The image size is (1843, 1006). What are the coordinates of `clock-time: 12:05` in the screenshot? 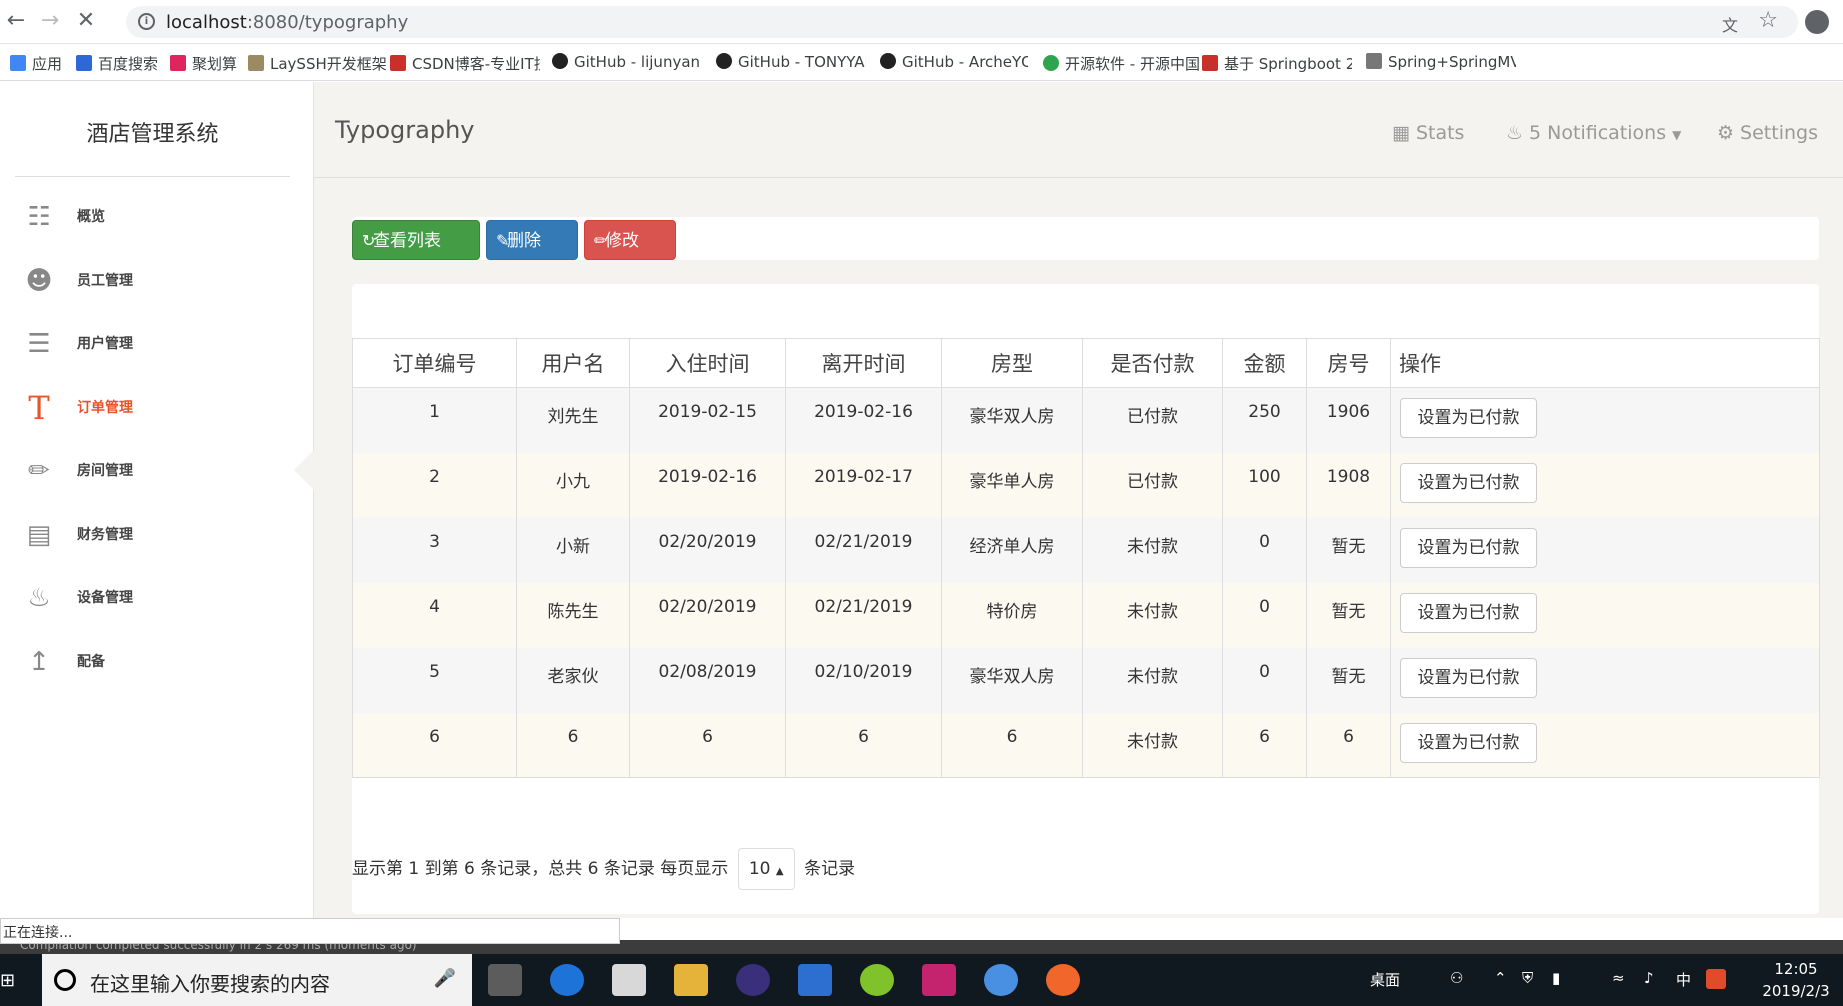 It's located at (1796, 969).